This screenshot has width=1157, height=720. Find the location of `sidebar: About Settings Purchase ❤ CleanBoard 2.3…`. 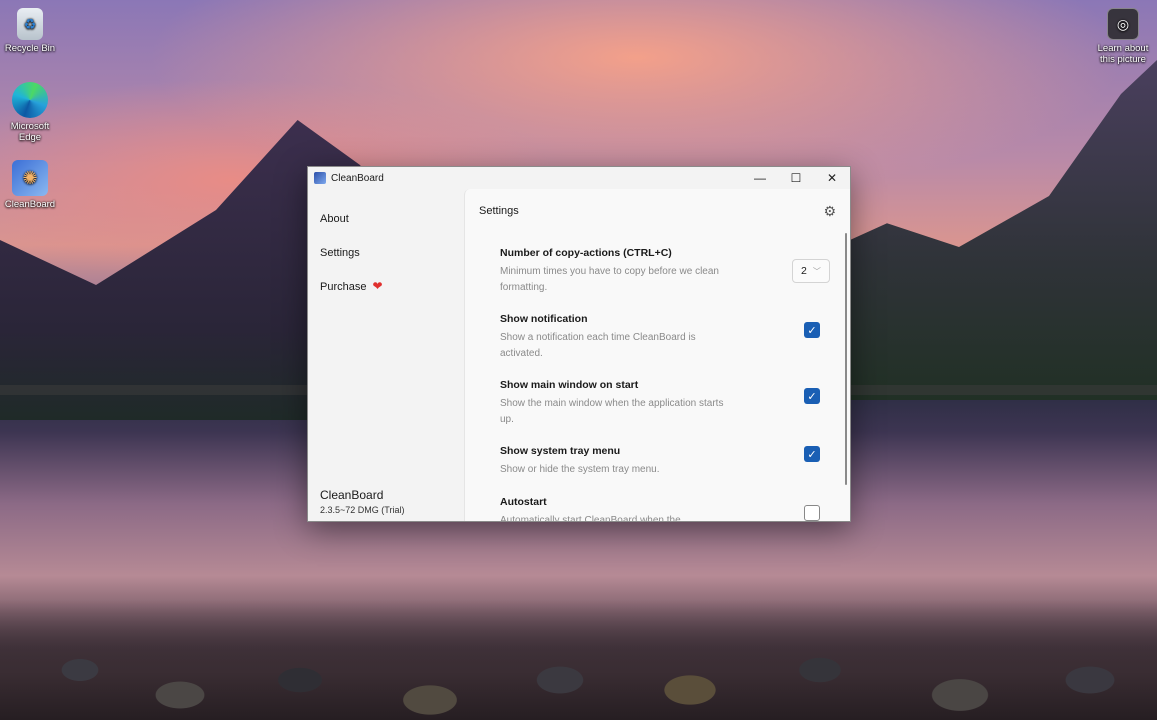

sidebar: About Settings Purchase ❤ CleanBoard 2.3… is located at coordinates (386, 355).